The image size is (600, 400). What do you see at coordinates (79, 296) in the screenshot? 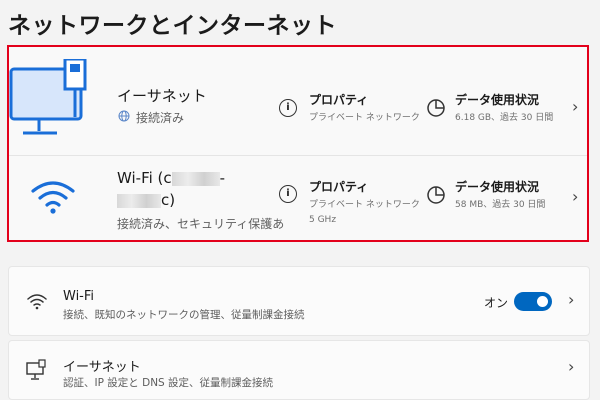
I see `wifi-card-title: Wi-Fi` at bounding box center [79, 296].